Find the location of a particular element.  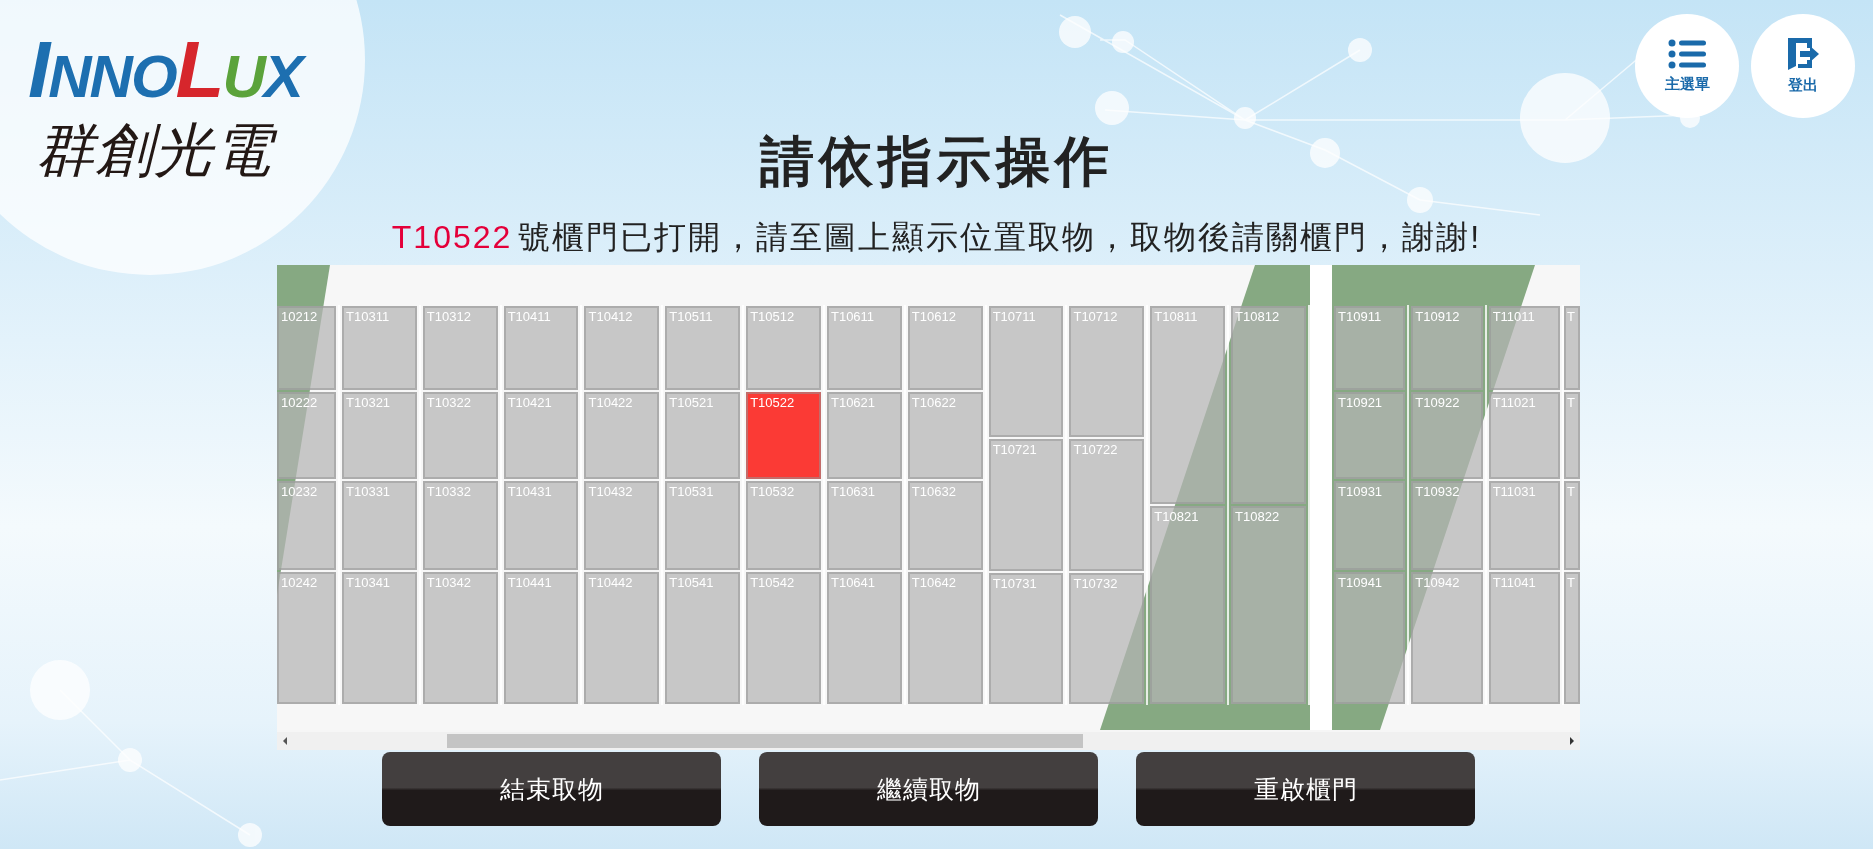

scrollbar-thumb is located at coordinates (765, 741).